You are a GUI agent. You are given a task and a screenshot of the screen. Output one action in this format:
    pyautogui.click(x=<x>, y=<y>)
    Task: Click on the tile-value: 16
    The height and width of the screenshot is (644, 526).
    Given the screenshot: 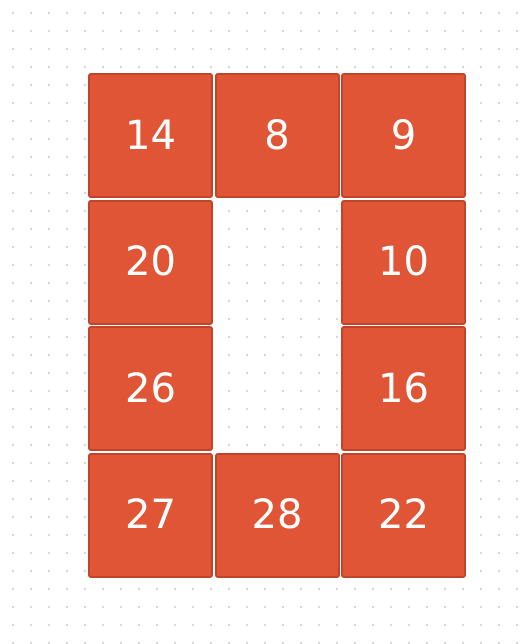 What is the action you would take?
    pyautogui.click(x=403, y=388)
    